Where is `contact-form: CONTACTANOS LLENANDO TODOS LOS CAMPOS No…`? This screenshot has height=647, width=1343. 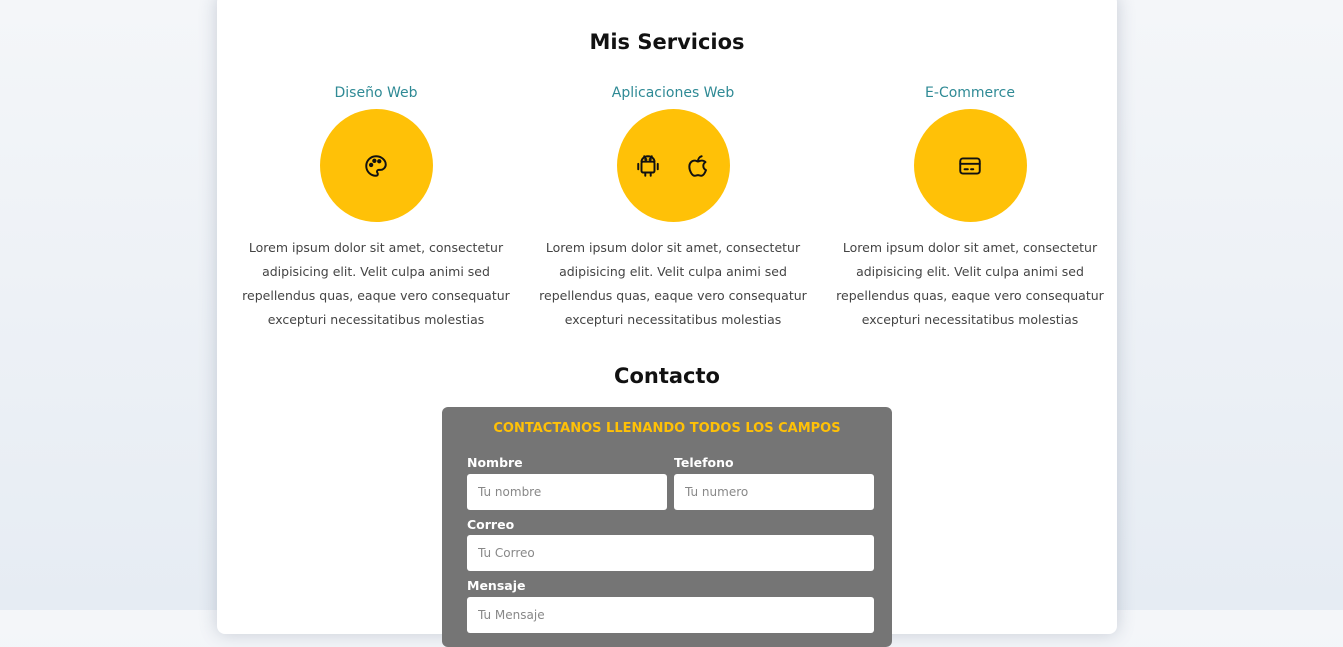
contact-form: CONTACTANOS LLENANDO TODOS LOS CAMPOS No… is located at coordinates (667, 527).